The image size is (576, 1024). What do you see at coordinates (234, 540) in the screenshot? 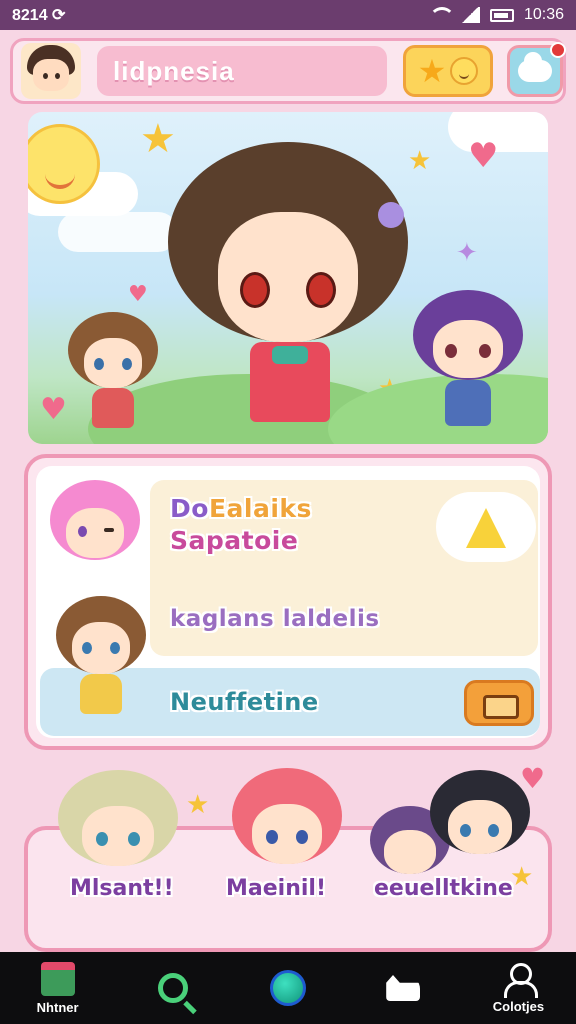
I see `menu-item-2: Sapatoie` at bounding box center [234, 540].